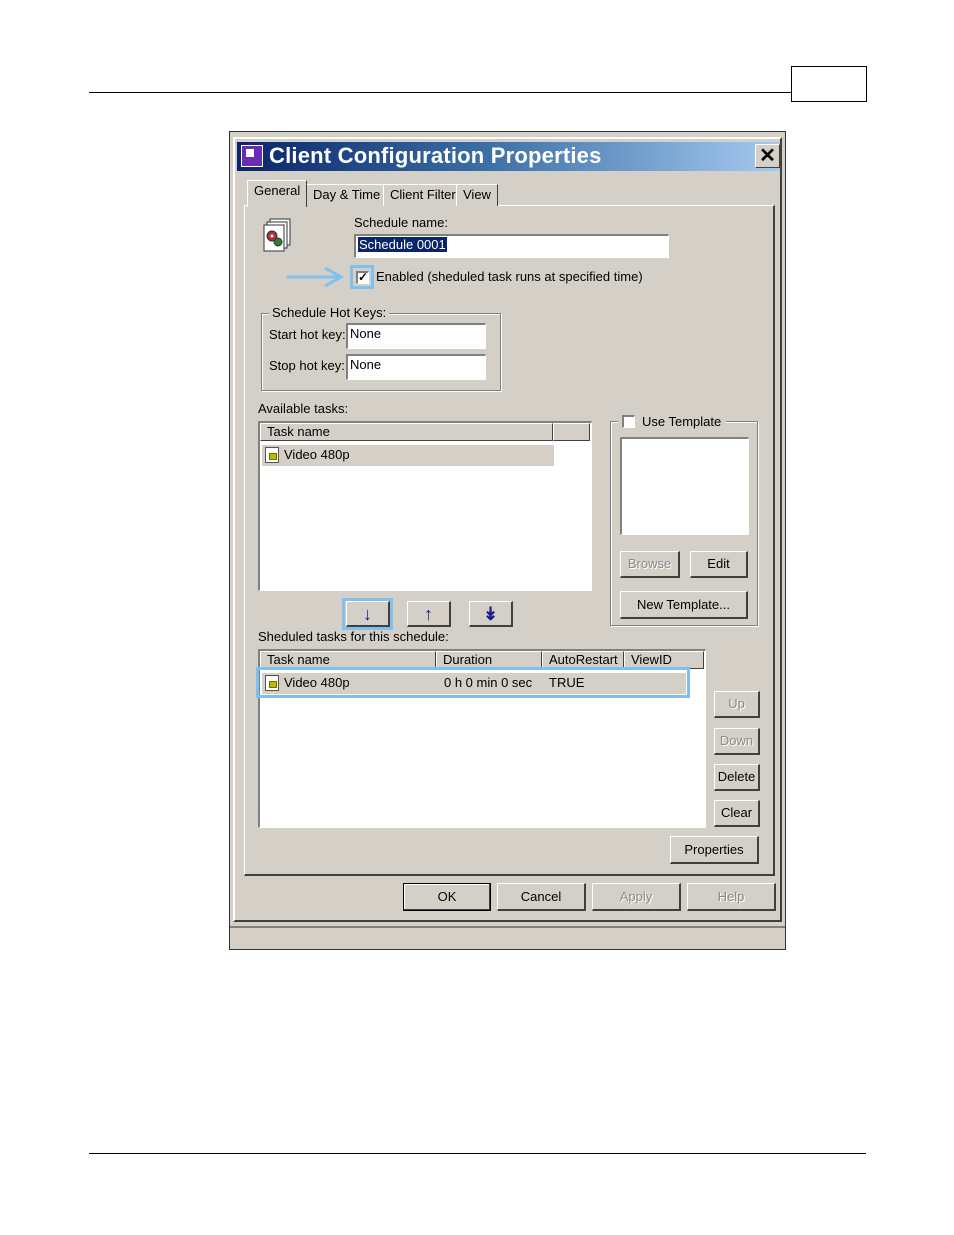 This screenshot has width=954, height=1235. What do you see at coordinates (347, 195) in the screenshot?
I see `tab-day-time: Day & Time` at bounding box center [347, 195].